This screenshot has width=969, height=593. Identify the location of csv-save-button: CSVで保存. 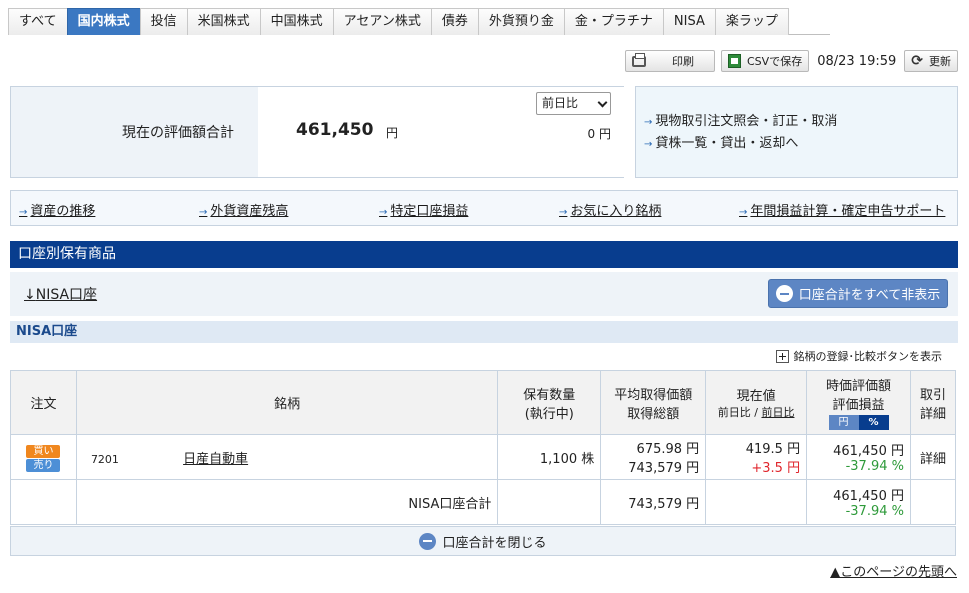
(765, 61).